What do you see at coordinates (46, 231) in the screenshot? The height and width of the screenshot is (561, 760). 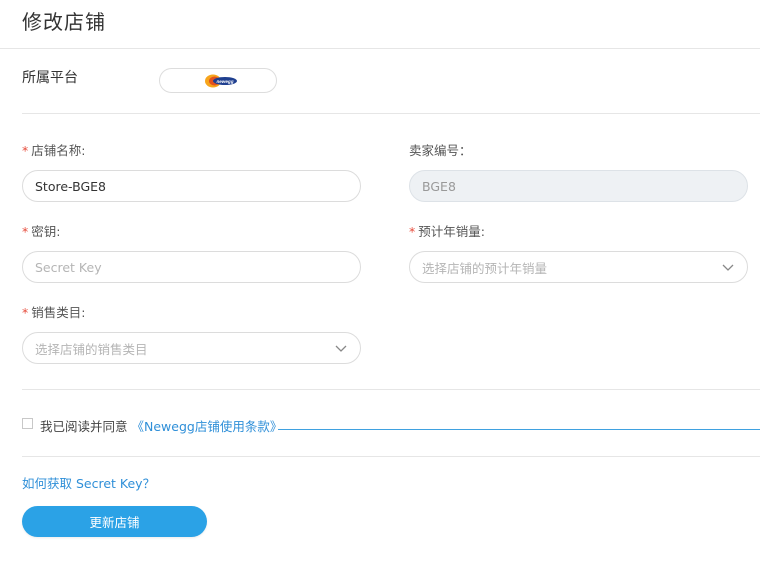 I see `secret-key-label-text: 密钥:` at bounding box center [46, 231].